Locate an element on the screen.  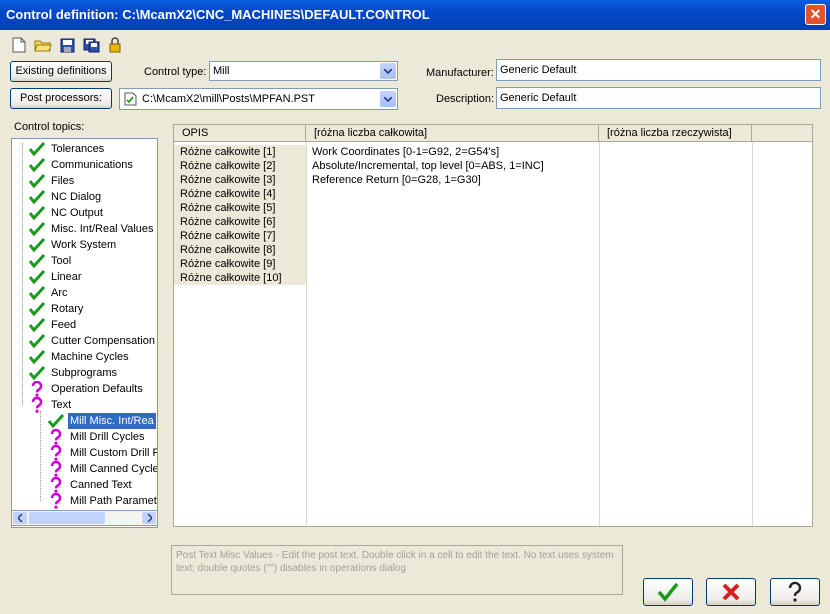
tree-item-label: Operation Defaults is located at coordinates (97, 389).